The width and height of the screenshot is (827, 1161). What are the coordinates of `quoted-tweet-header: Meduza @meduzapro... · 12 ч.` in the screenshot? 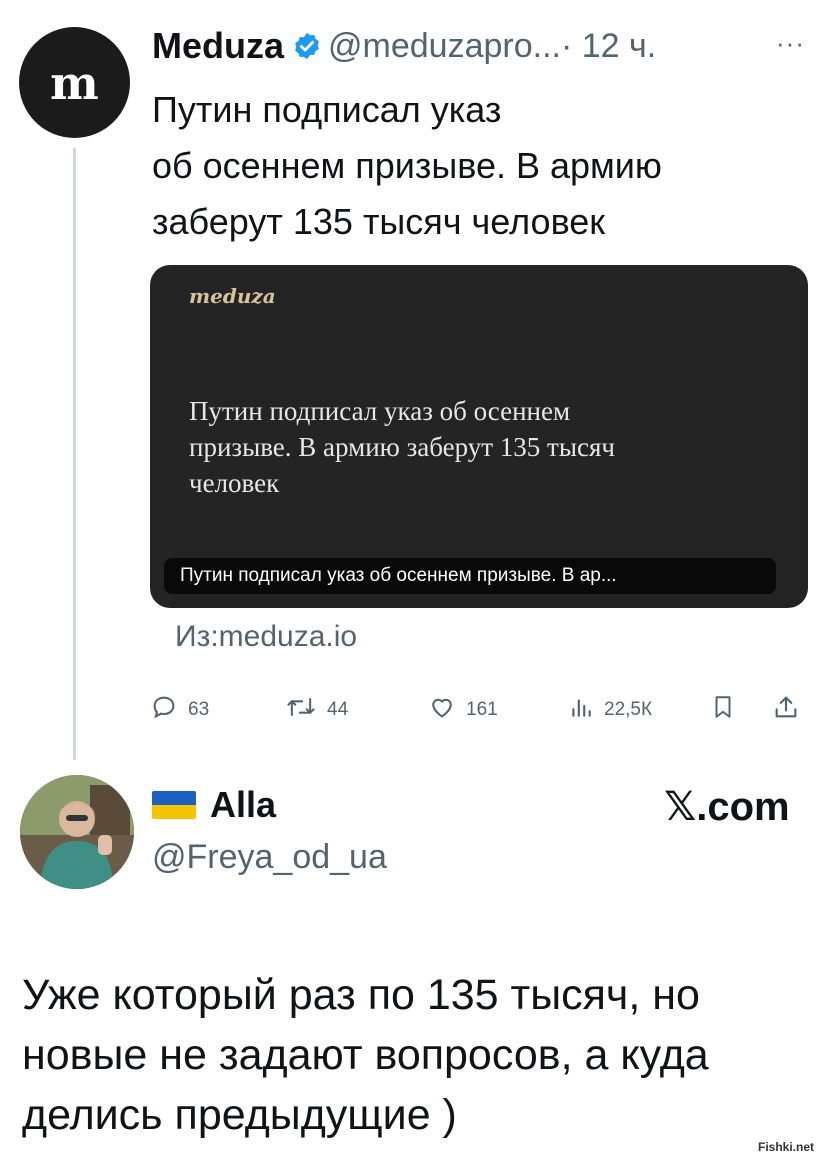 It's located at (404, 46).